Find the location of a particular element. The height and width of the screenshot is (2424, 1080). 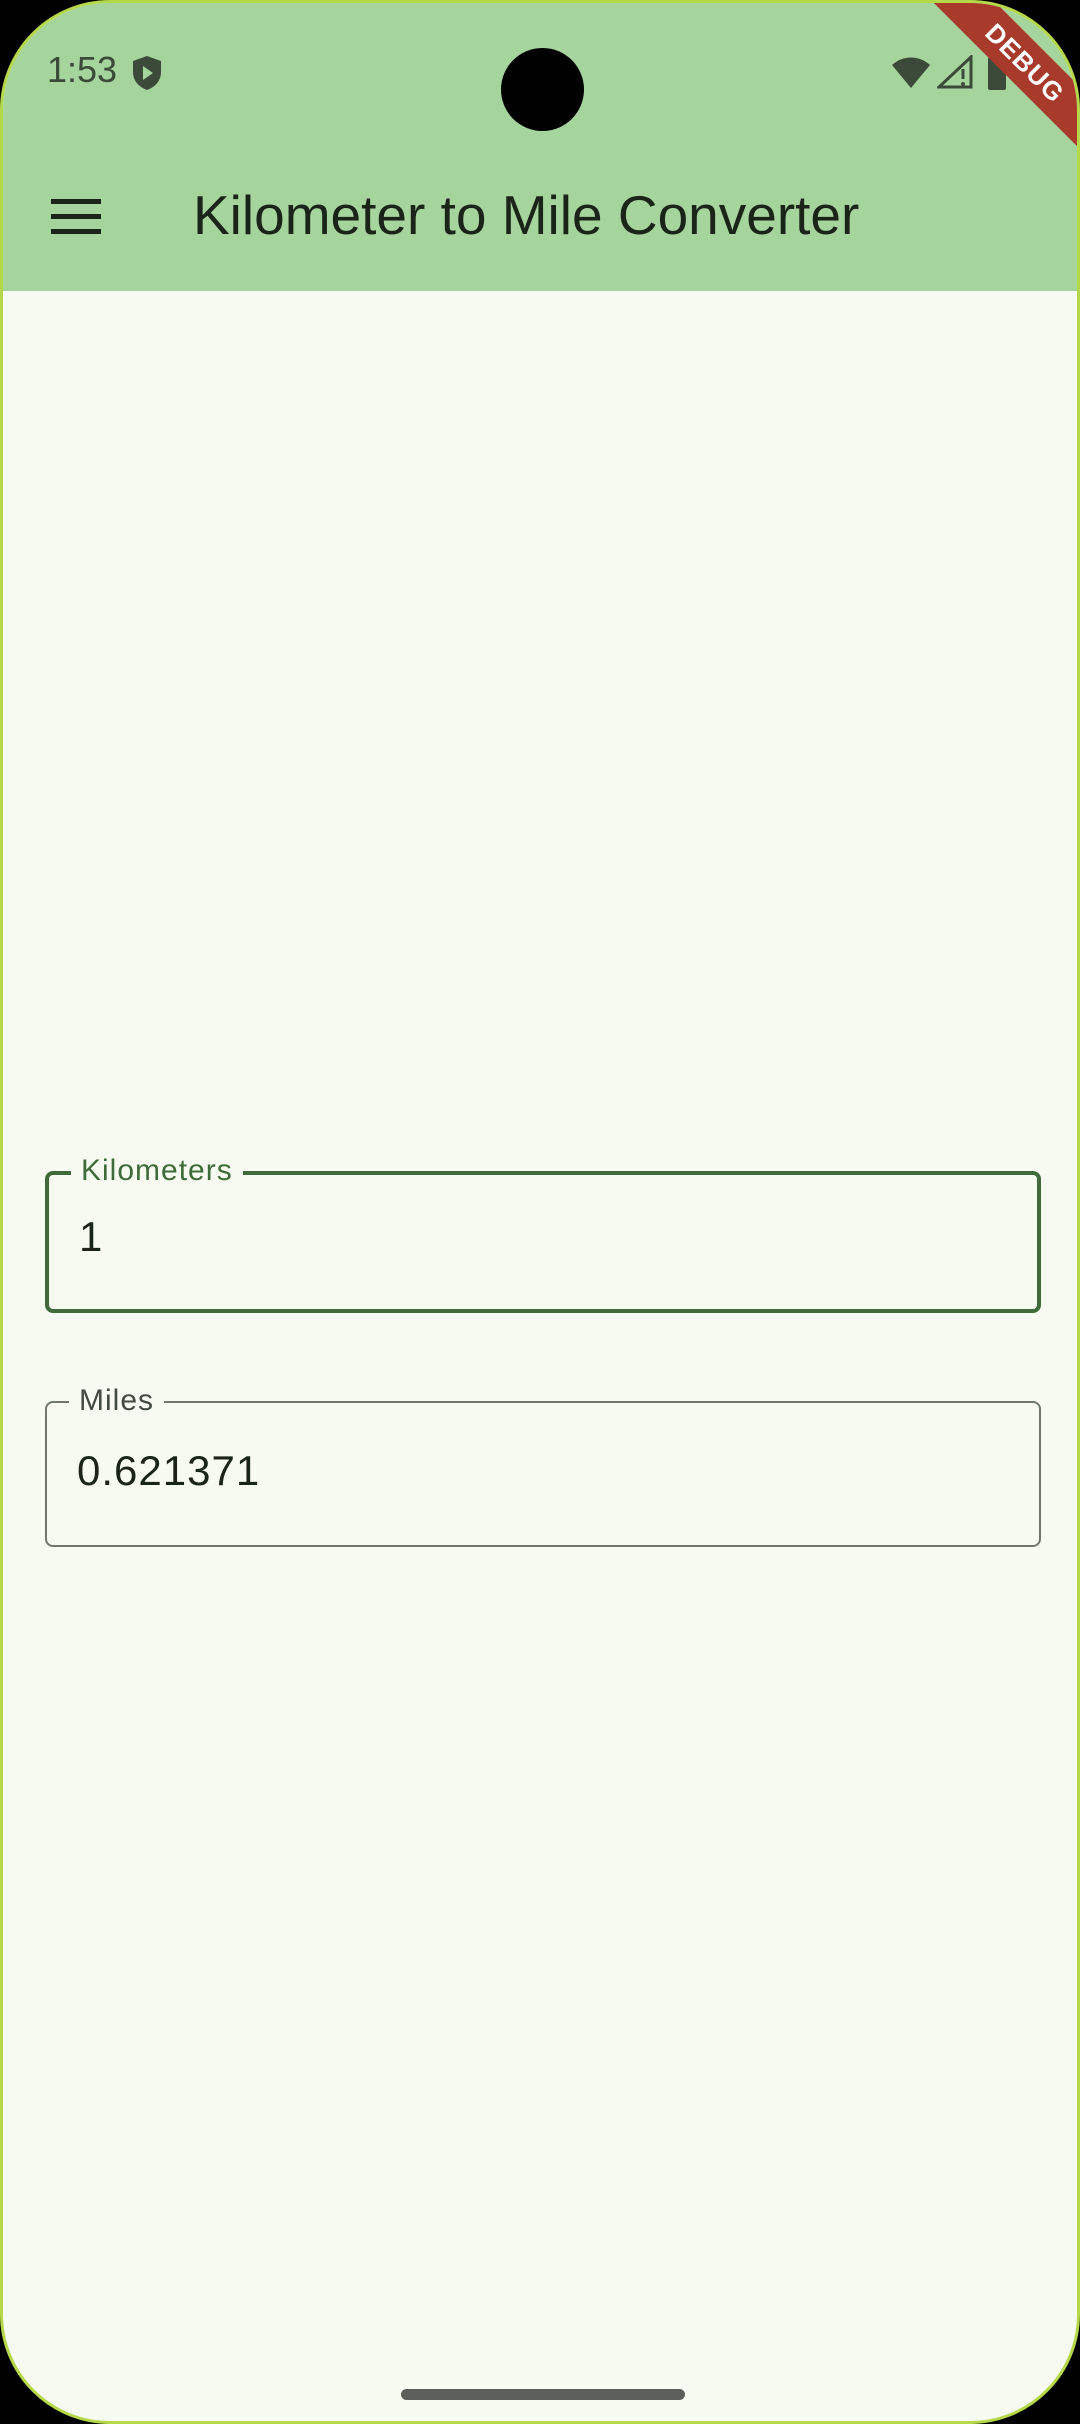

kilometers-field: Kilometers 1 is located at coordinates (543, 1232).